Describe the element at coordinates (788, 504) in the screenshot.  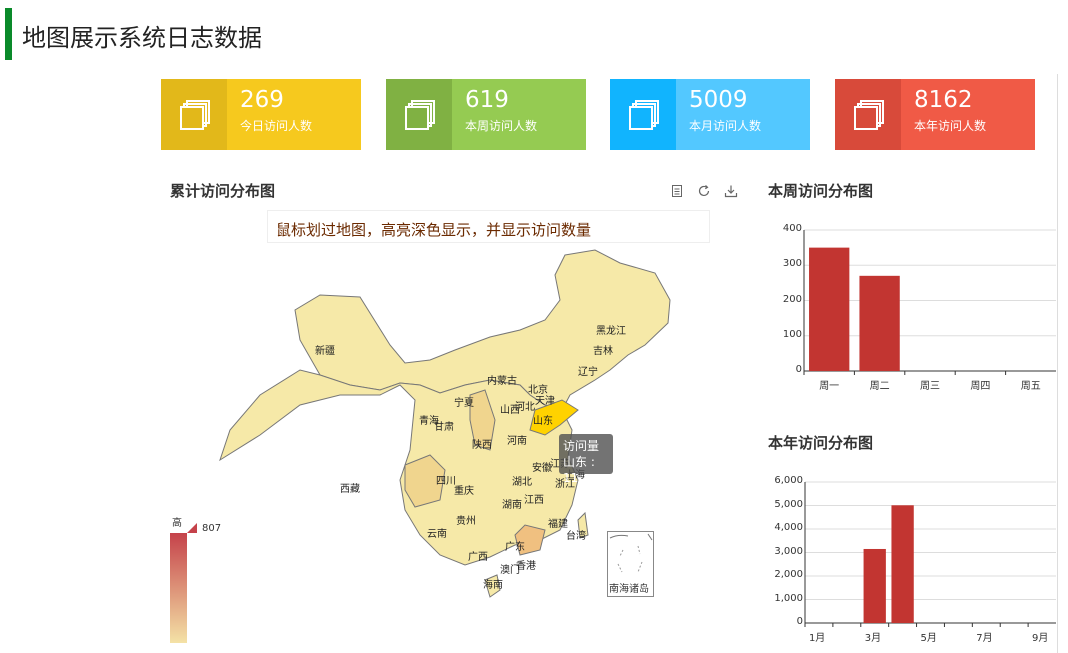
I see `y-tick-label: 5,000` at that location.